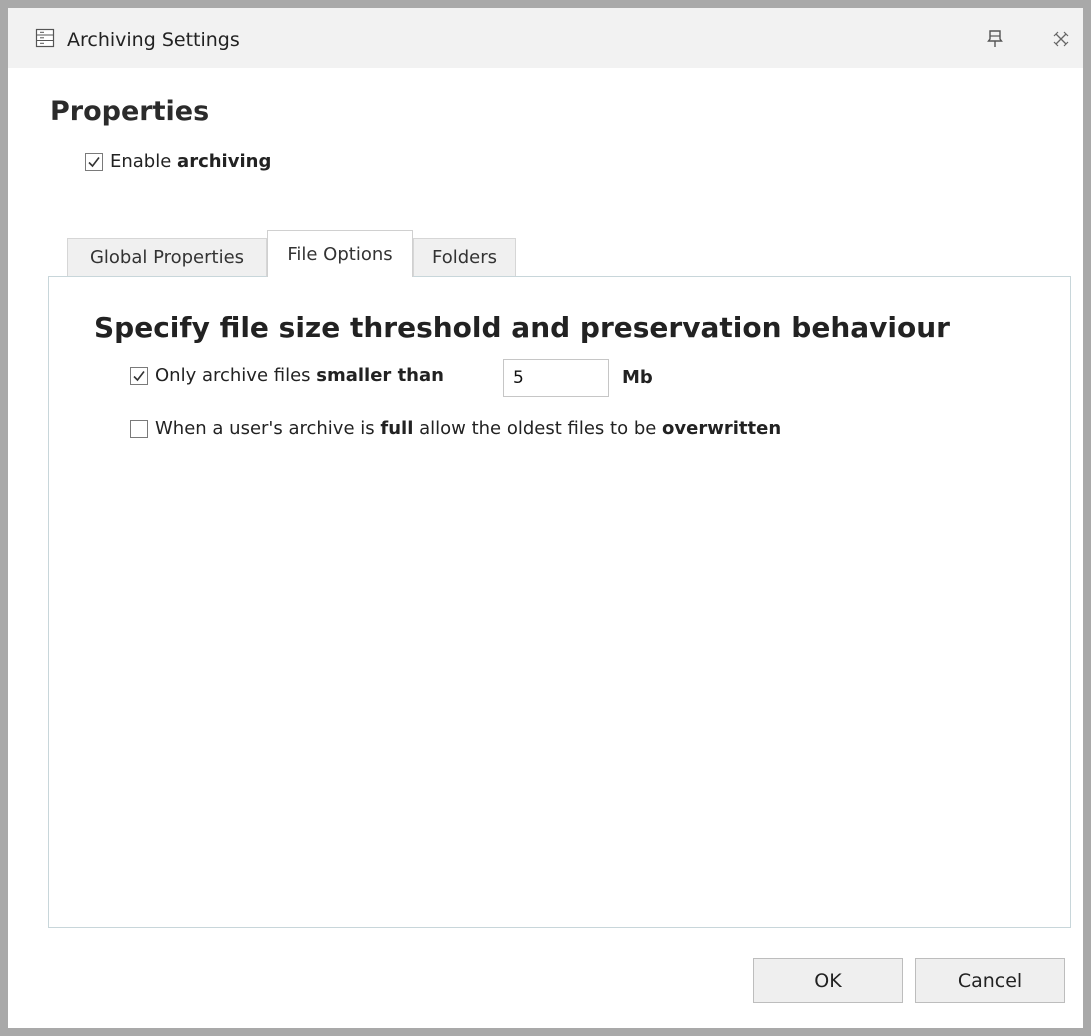 This screenshot has height=1036, width=1091. I want to click on pin-button, so click(995, 39).